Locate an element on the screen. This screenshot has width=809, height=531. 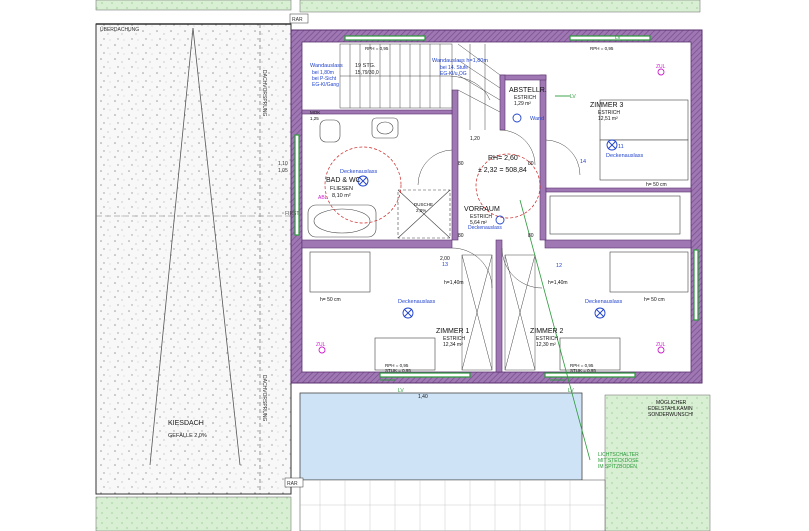
label-decken-z3: Deckenauslass is located at coordinates (625, 156).